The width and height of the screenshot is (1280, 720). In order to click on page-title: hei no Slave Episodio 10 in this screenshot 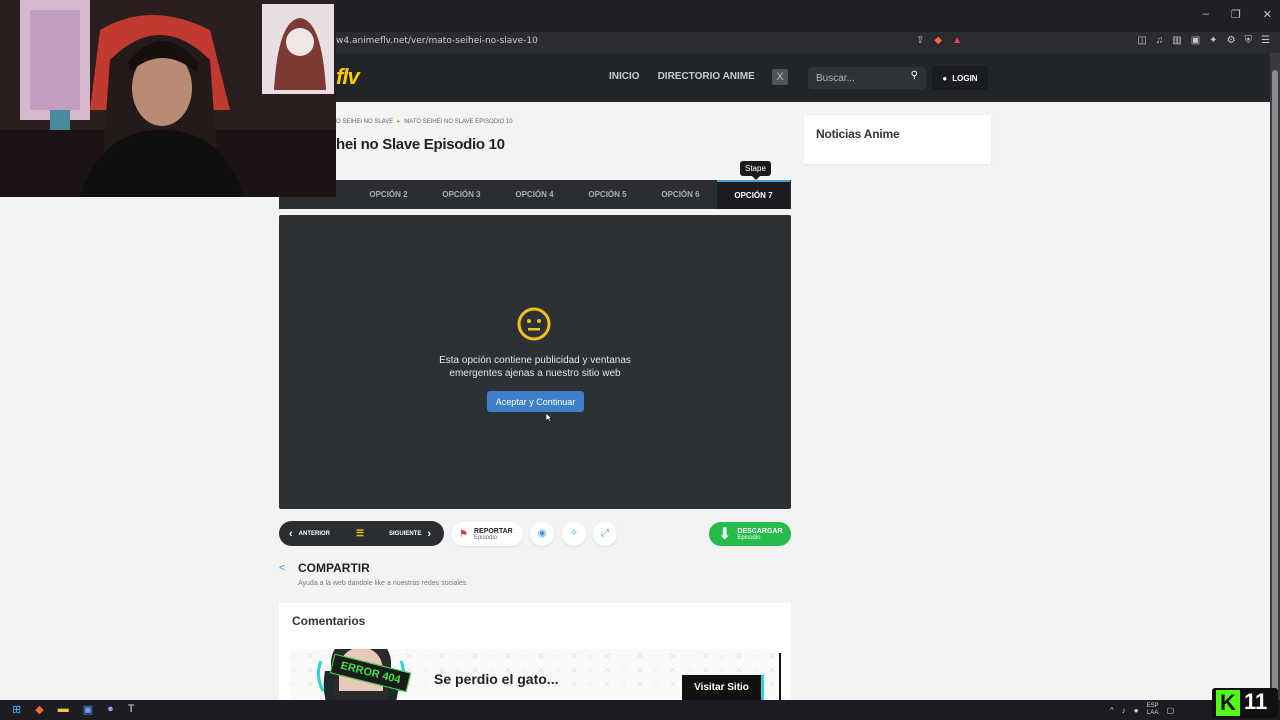, I will do `click(420, 144)`.